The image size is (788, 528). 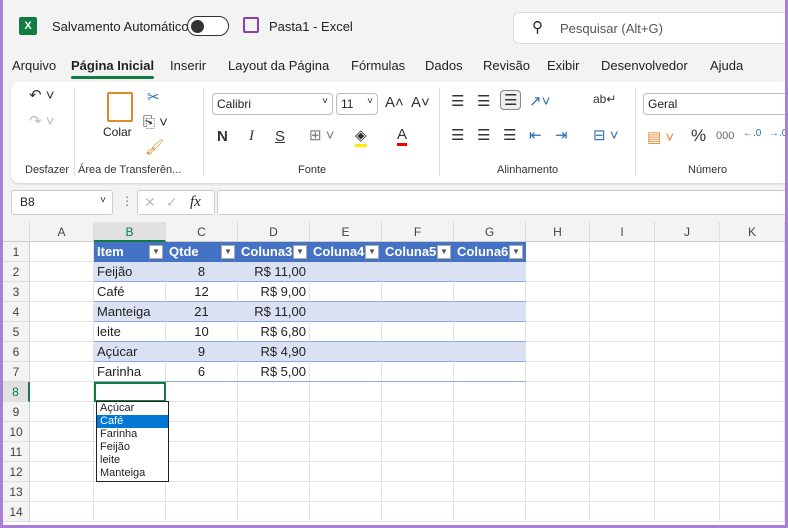 What do you see at coordinates (202, 512) in the screenshot?
I see `cell-C14` at bounding box center [202, 512].